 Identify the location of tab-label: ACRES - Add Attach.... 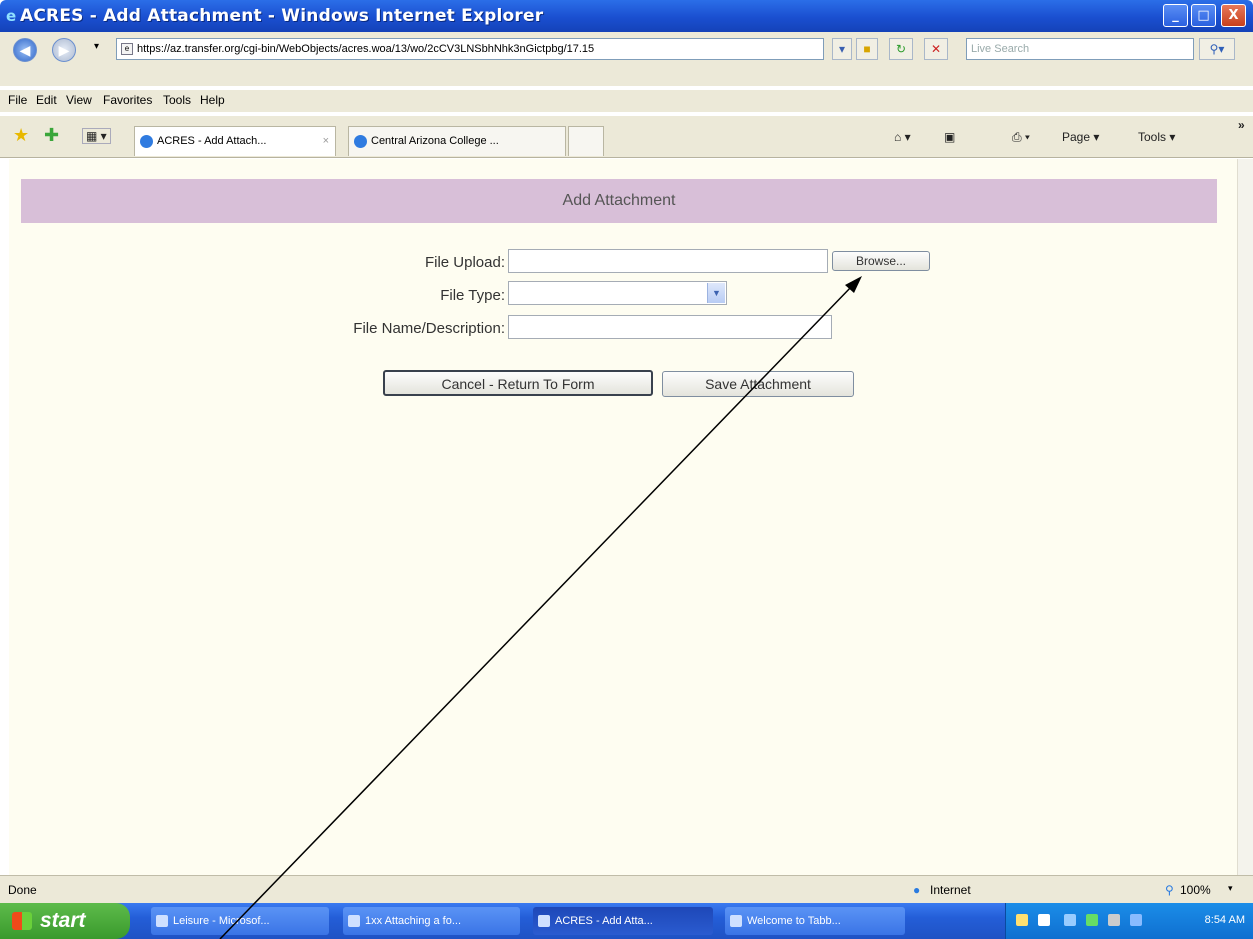
(212, 141).